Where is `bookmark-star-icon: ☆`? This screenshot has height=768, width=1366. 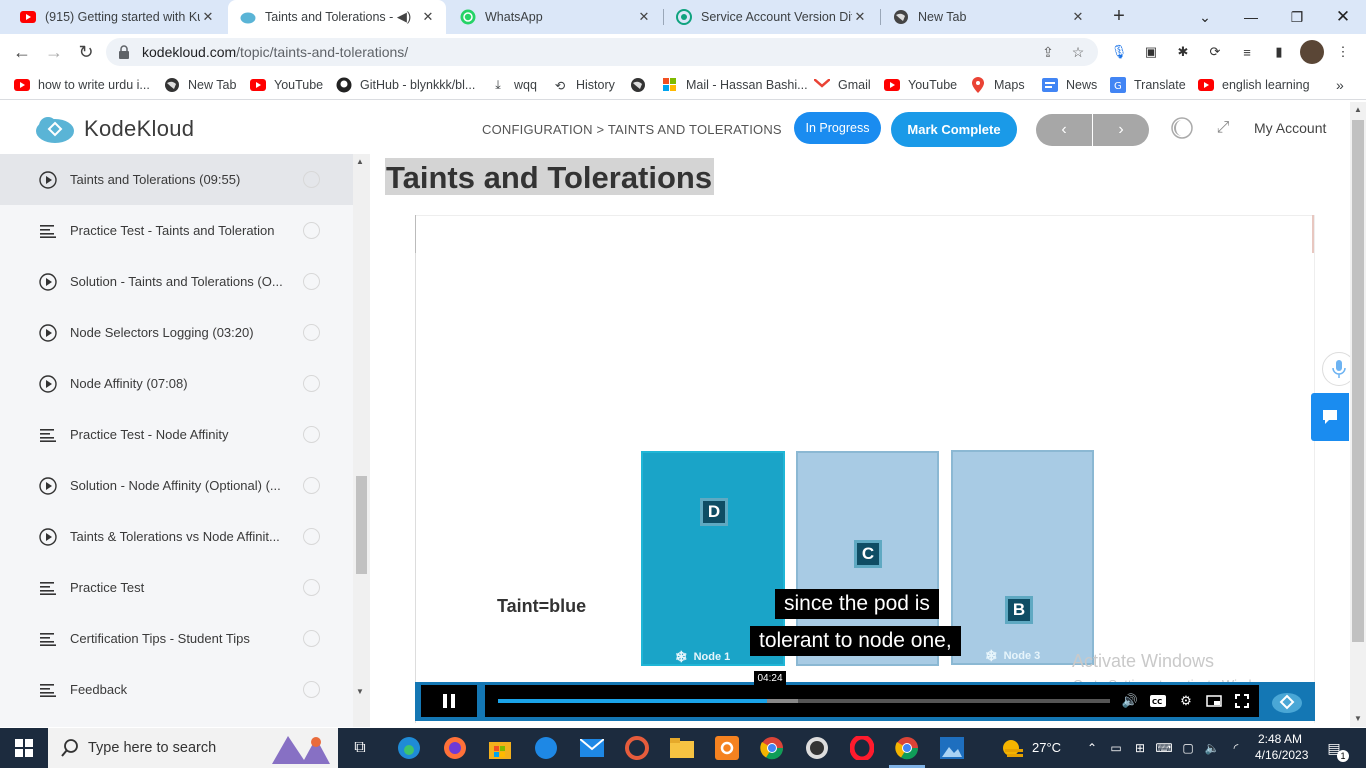
bookmark-star-icon: ☆ is located at coordinates (1078, 52).